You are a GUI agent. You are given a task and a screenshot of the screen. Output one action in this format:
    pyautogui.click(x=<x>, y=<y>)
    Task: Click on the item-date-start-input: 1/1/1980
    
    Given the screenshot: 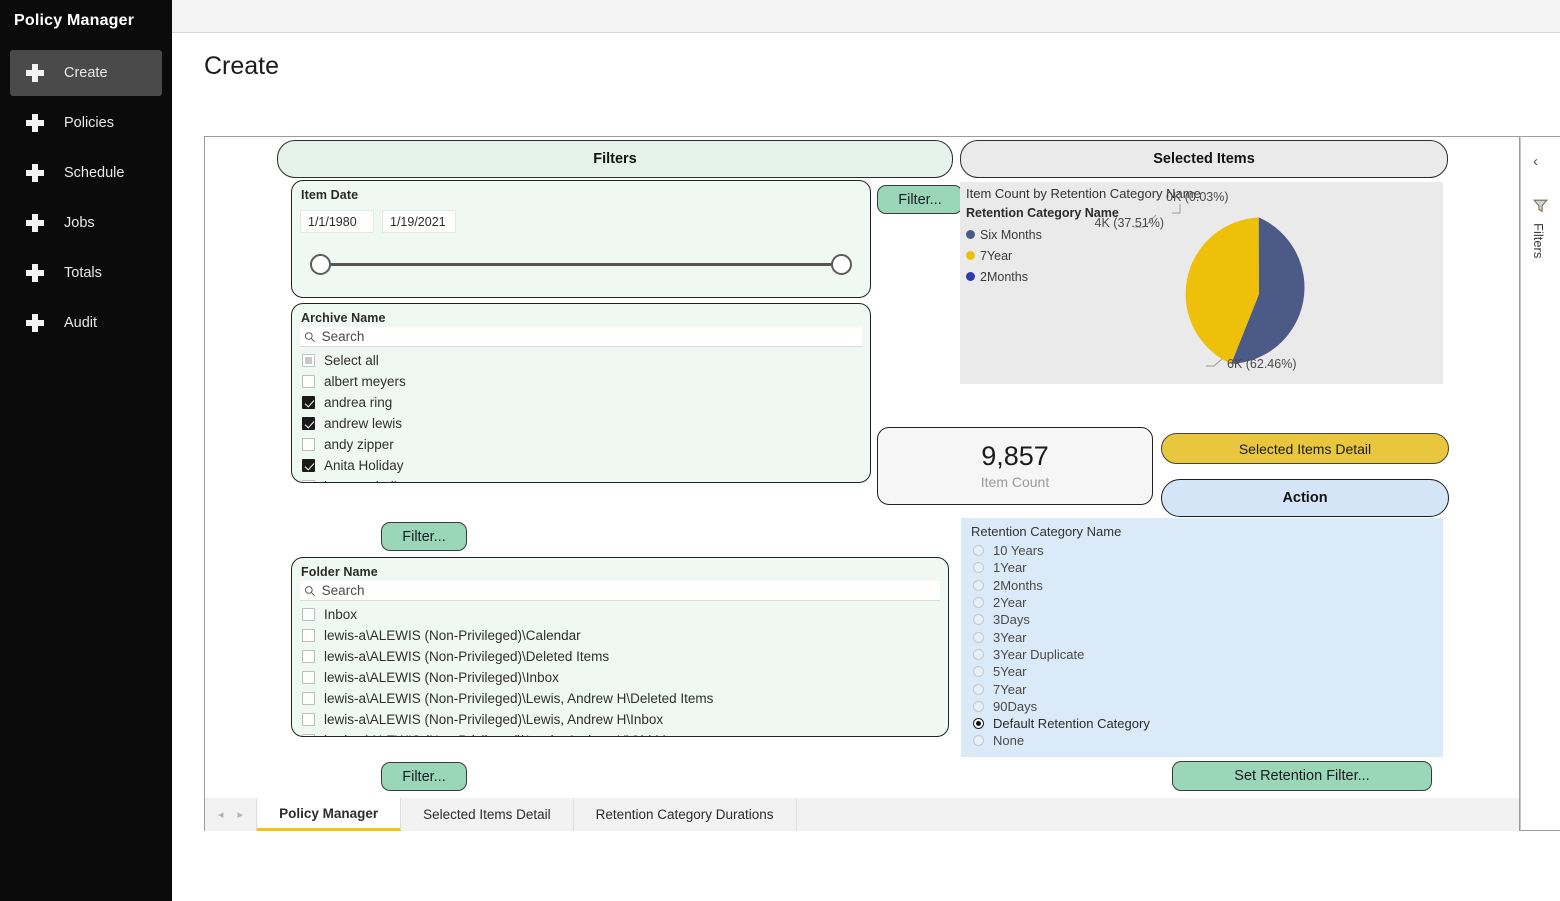 What is the action you would take?
    pyautogui.click(x=337, y=221)
    